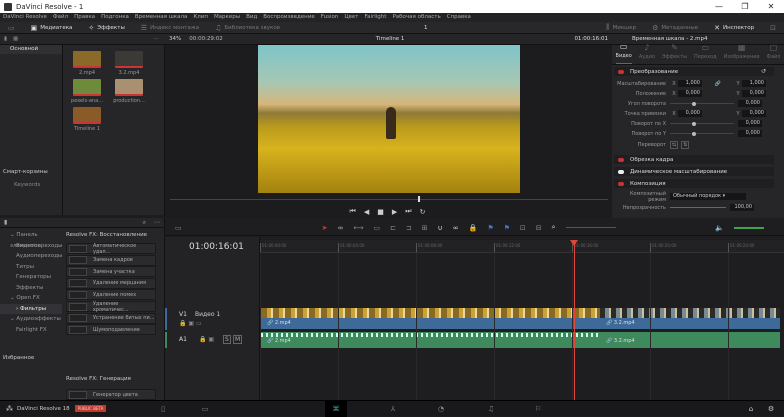 The width and height of the screenshot is (784, 417). What do you see at coordinates (690, 340) in the screenshot?
I see `audio-clip: 🔗 3.2.mp4` at bounding box center [690, 340].